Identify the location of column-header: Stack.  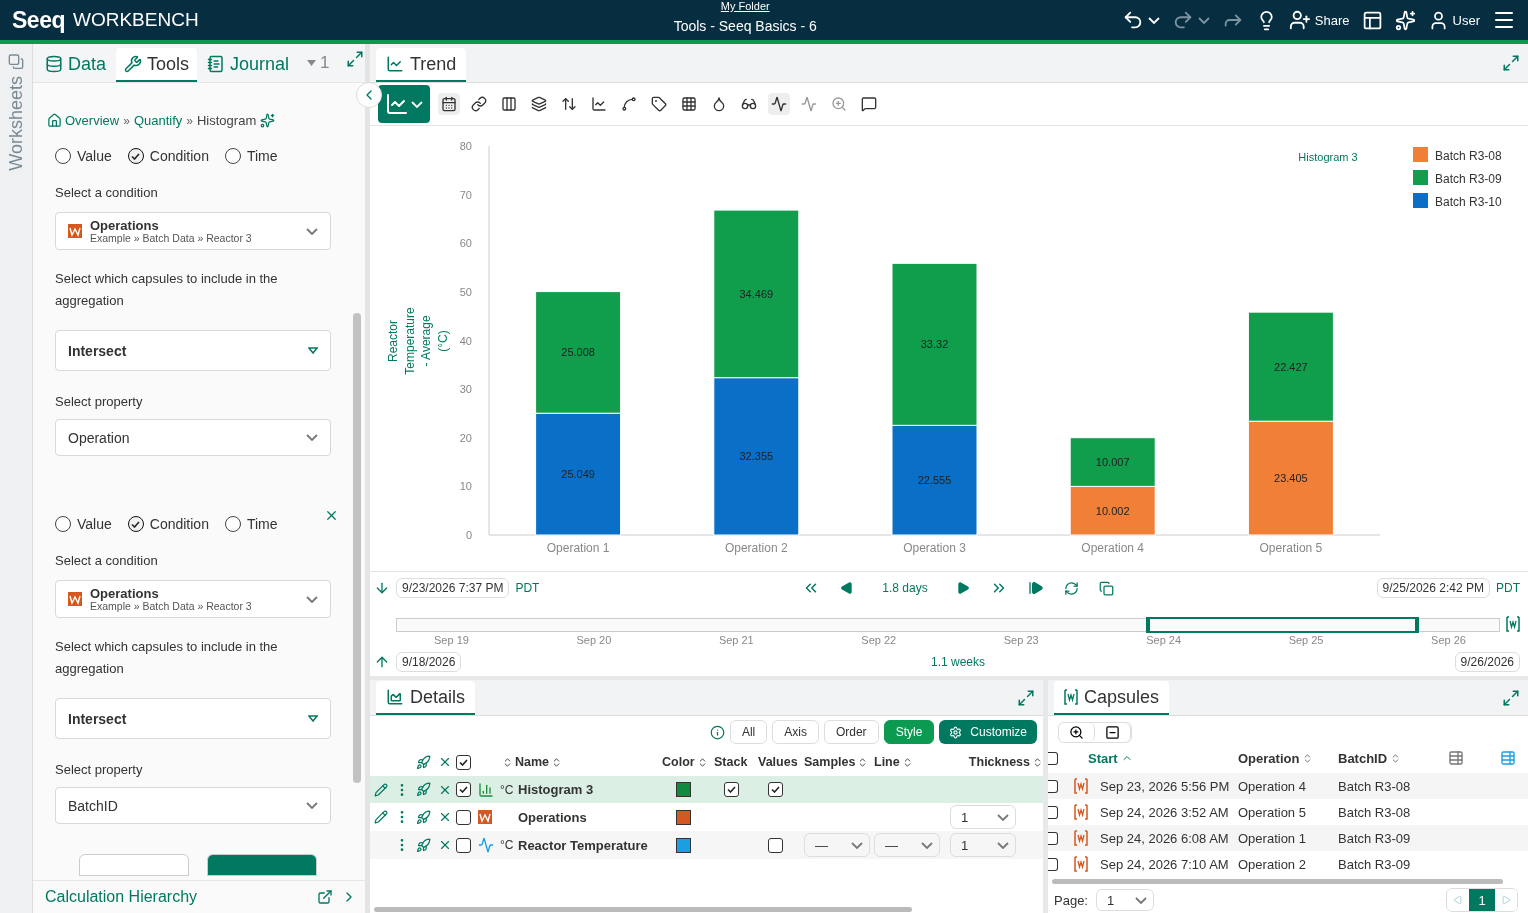
(736, 762).